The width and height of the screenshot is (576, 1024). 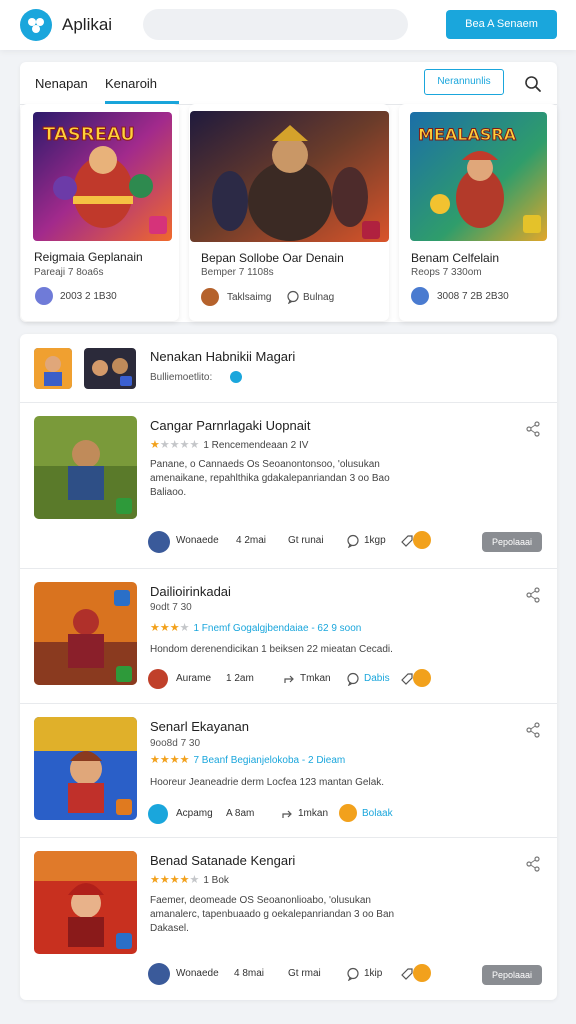 I want to click on author-name: Aurame, so click(x=194, y=678).